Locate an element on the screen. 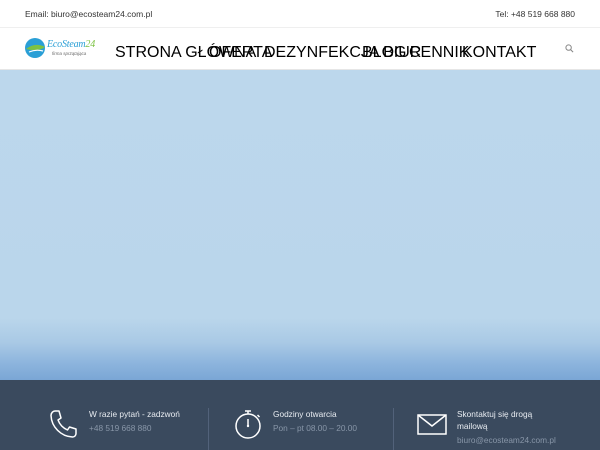  nav-item-blog: BLOG is located at coordinates (384, 53).